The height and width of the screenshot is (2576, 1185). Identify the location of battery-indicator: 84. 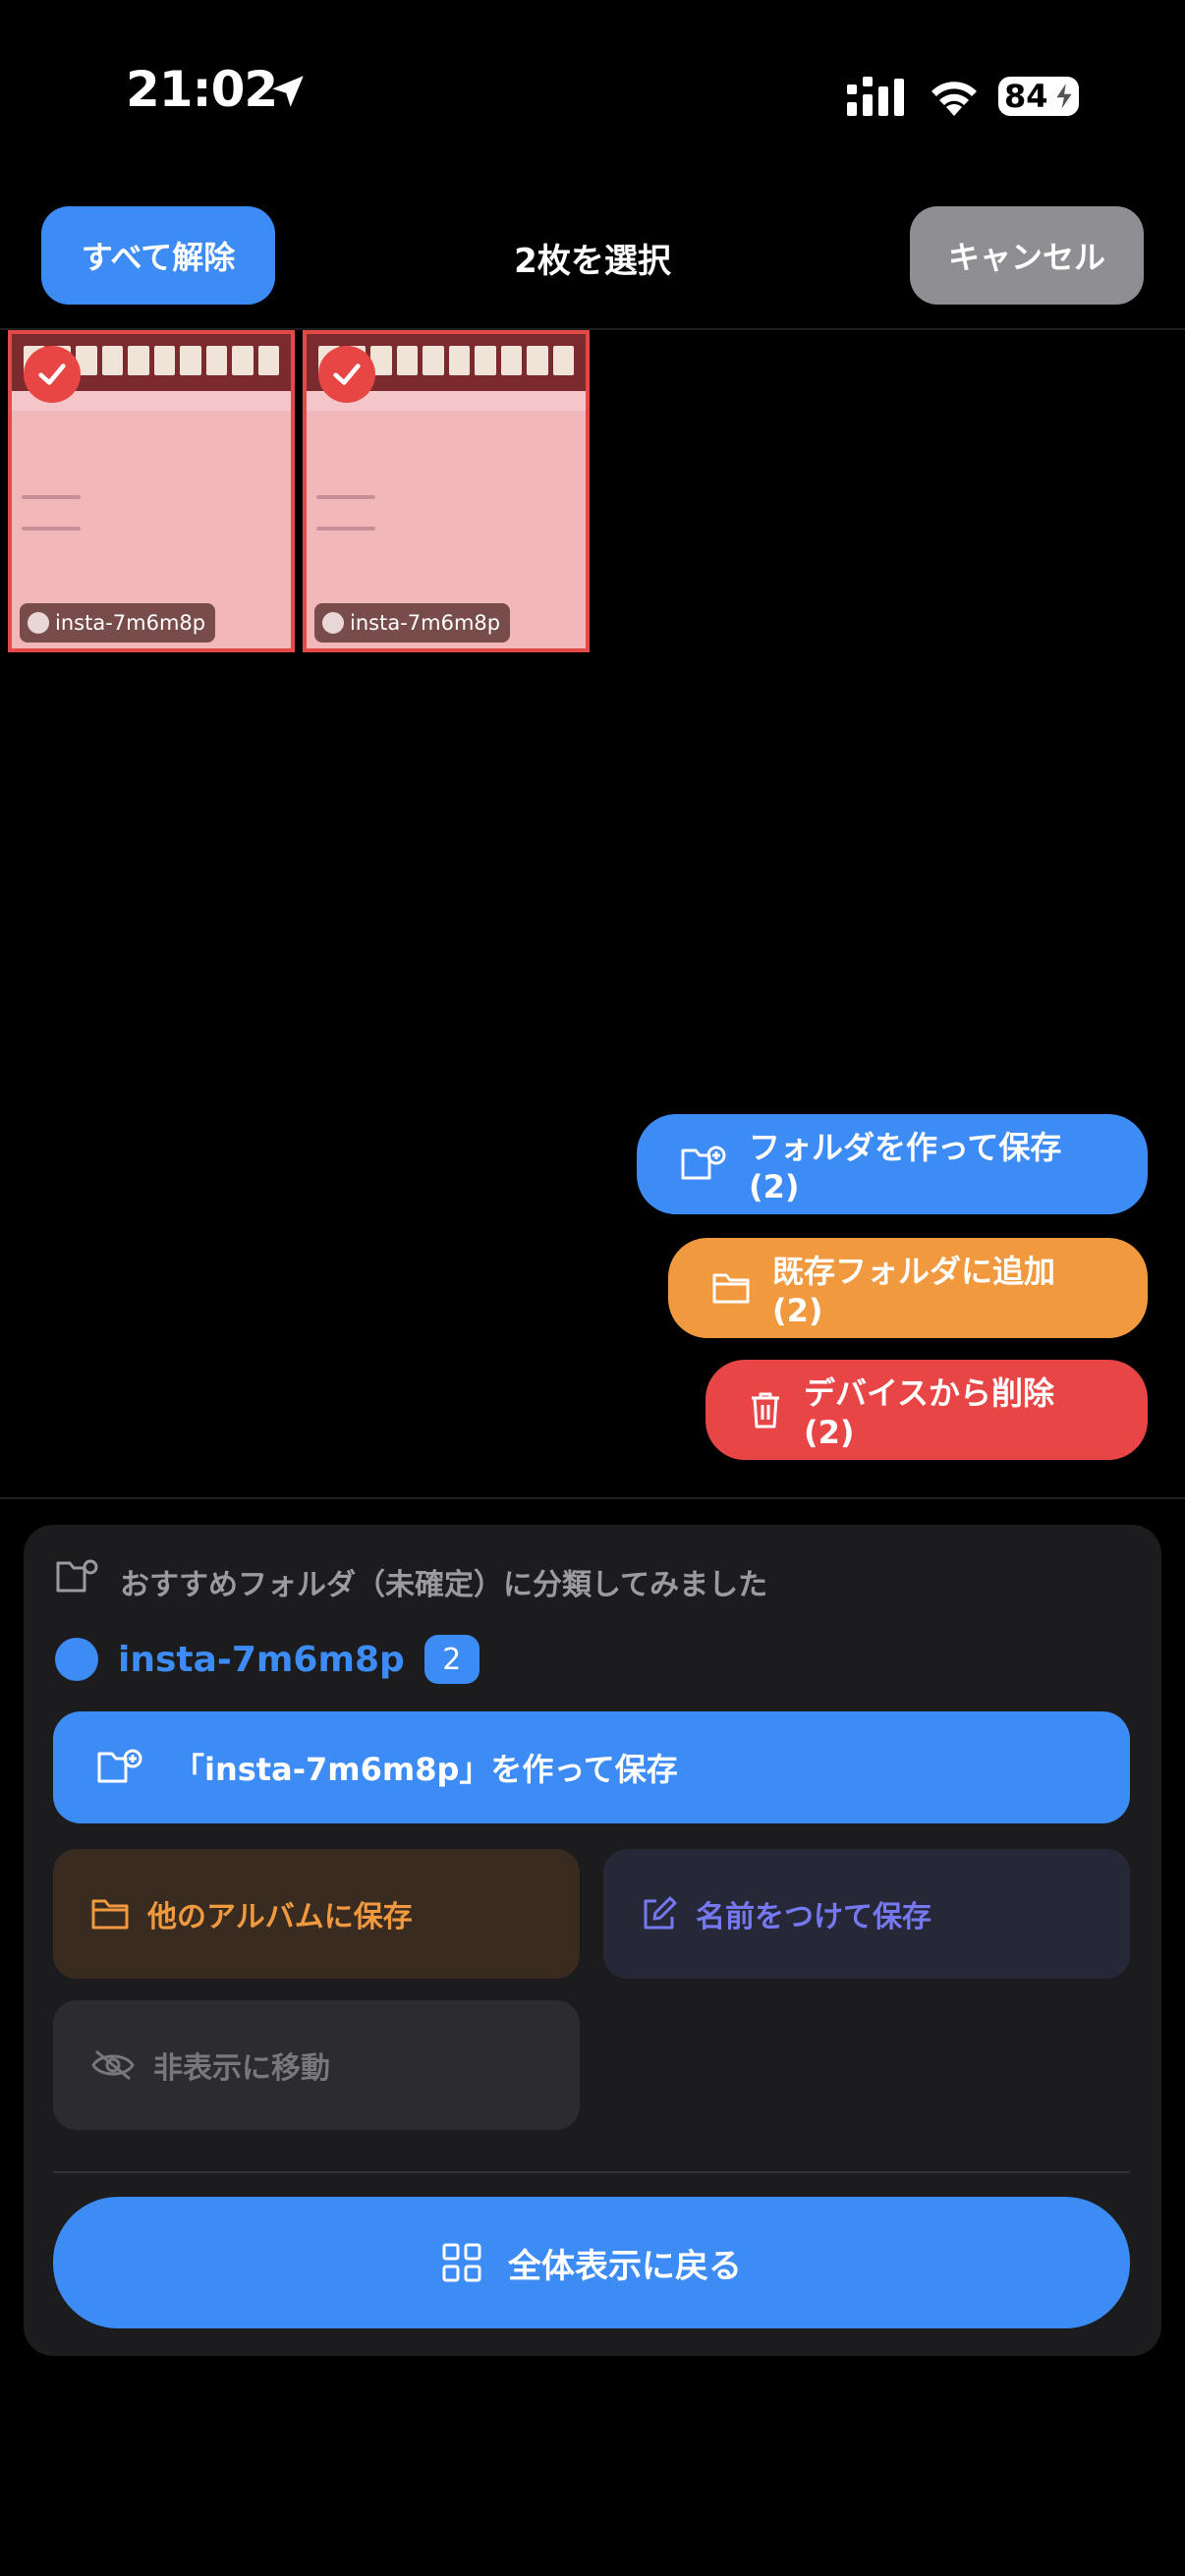
(1038, 96).